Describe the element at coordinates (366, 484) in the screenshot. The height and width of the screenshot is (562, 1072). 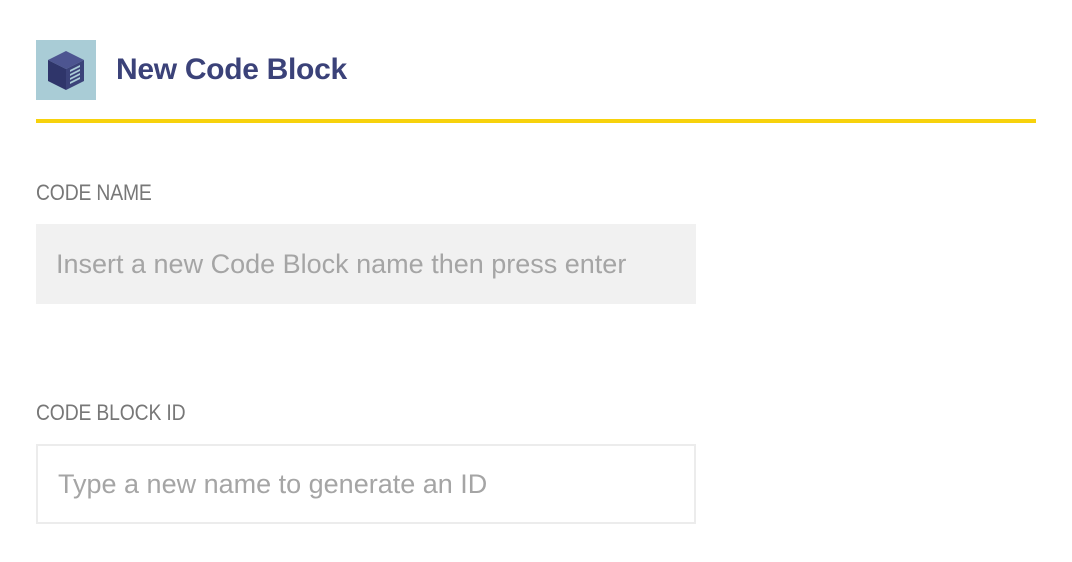
I see `code-block-id-input` at that location.